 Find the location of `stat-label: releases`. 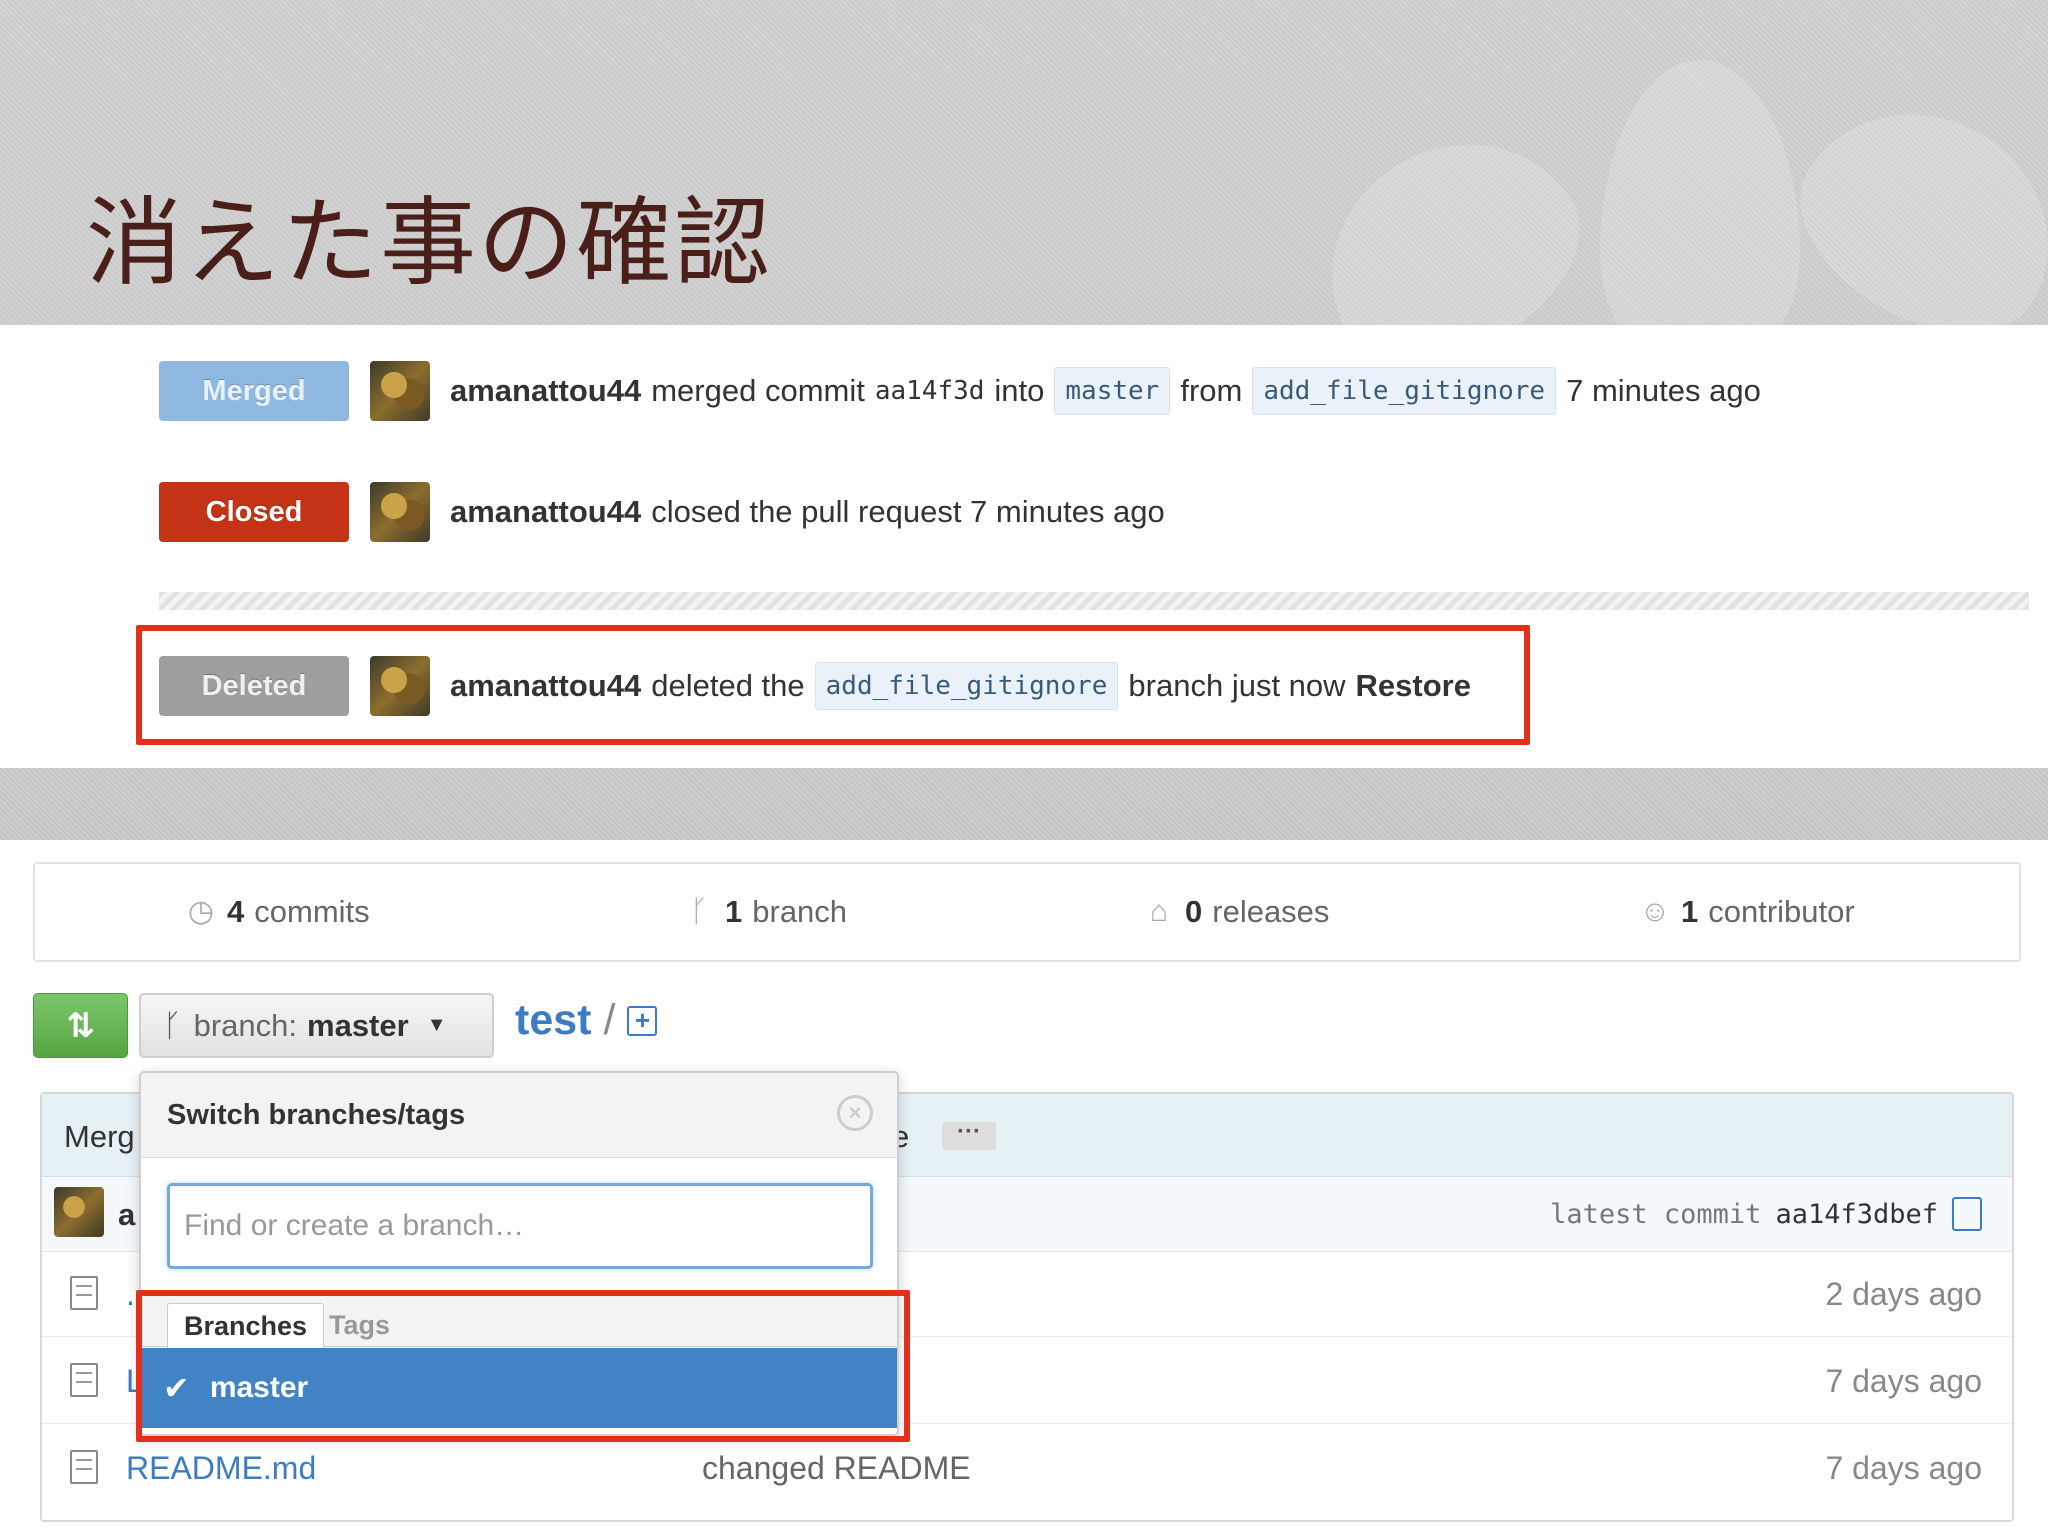

stat-label: releases is located at coordinates (1271, 911).